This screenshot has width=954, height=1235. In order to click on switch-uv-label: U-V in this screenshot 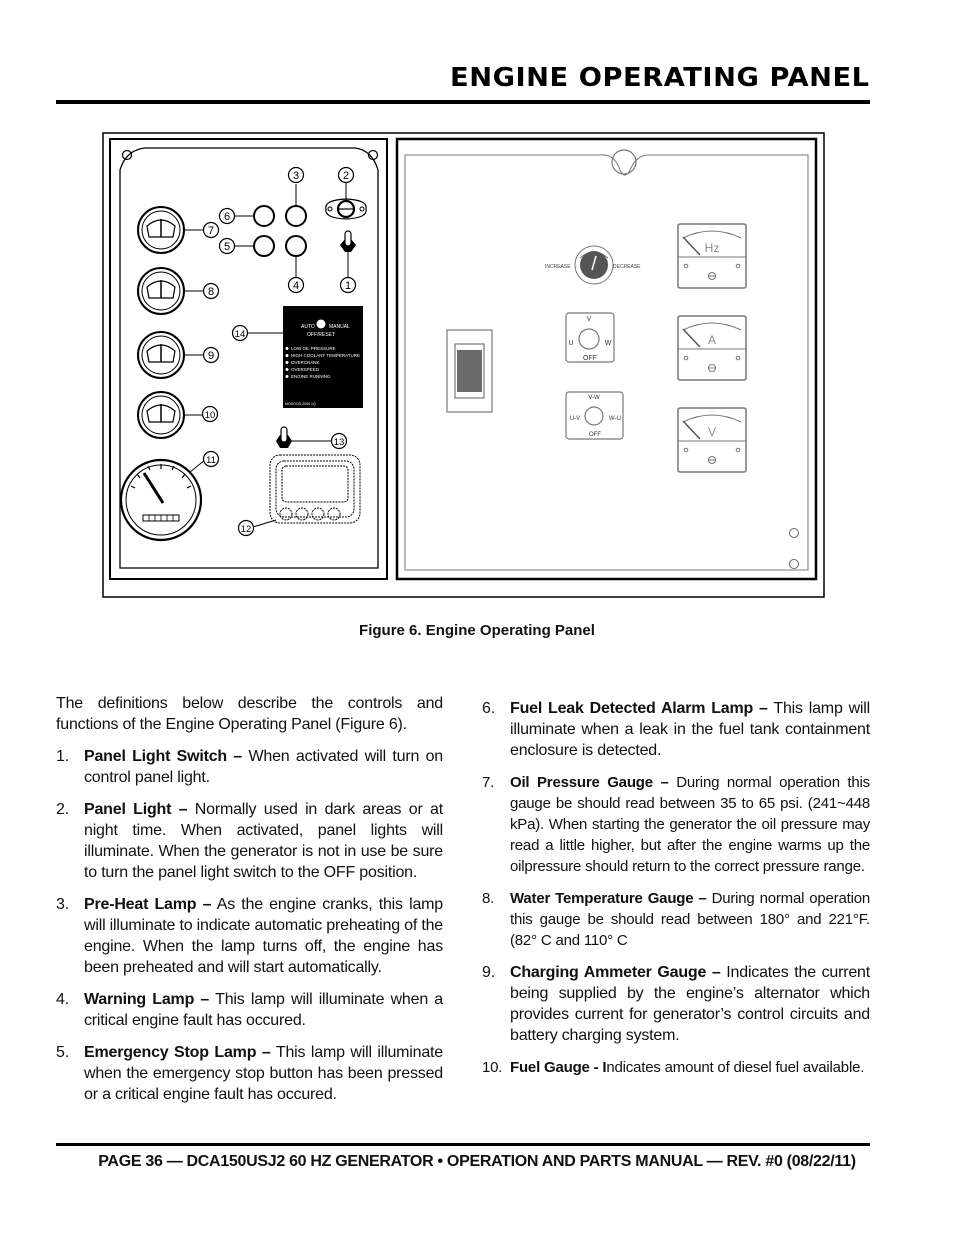, I will do `click(575, 419)`.